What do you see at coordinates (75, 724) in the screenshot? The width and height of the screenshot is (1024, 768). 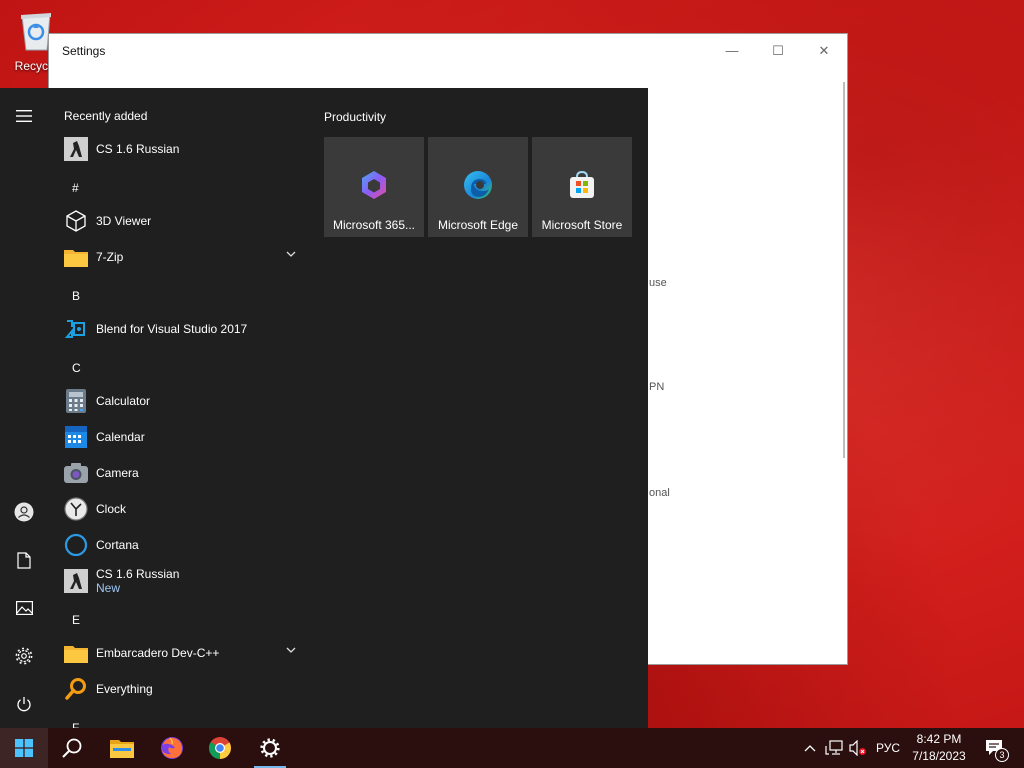 I see `letter-header-f: F` at bounding box center [75, 724].